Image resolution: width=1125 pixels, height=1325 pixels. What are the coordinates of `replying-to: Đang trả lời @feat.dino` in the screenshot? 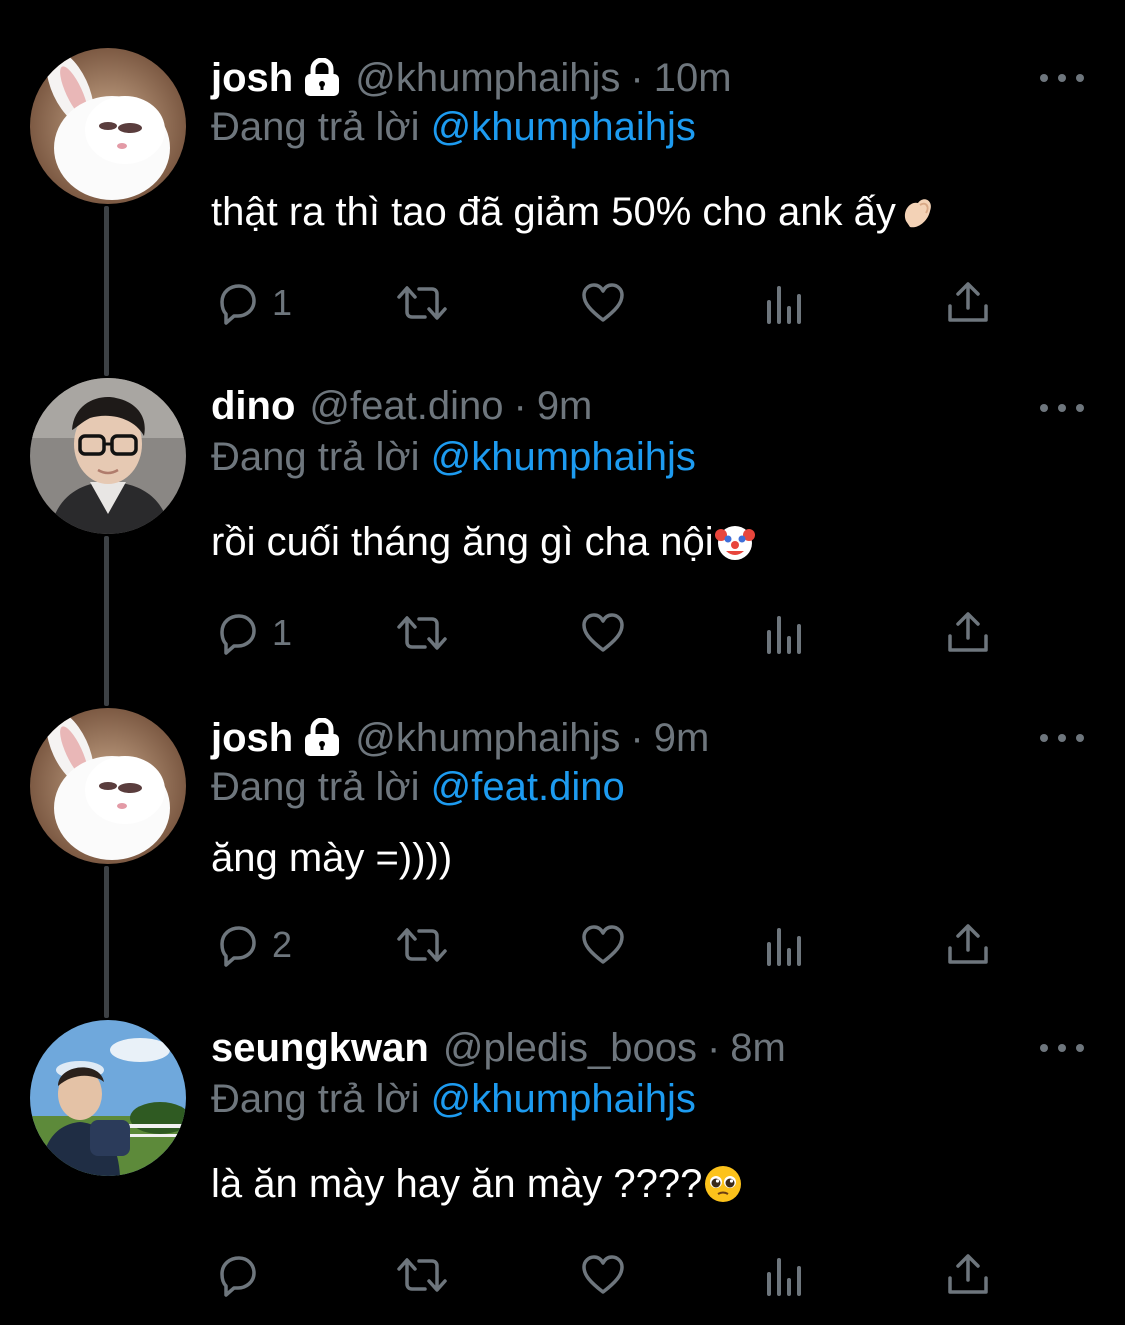 It's located at (418, 787).